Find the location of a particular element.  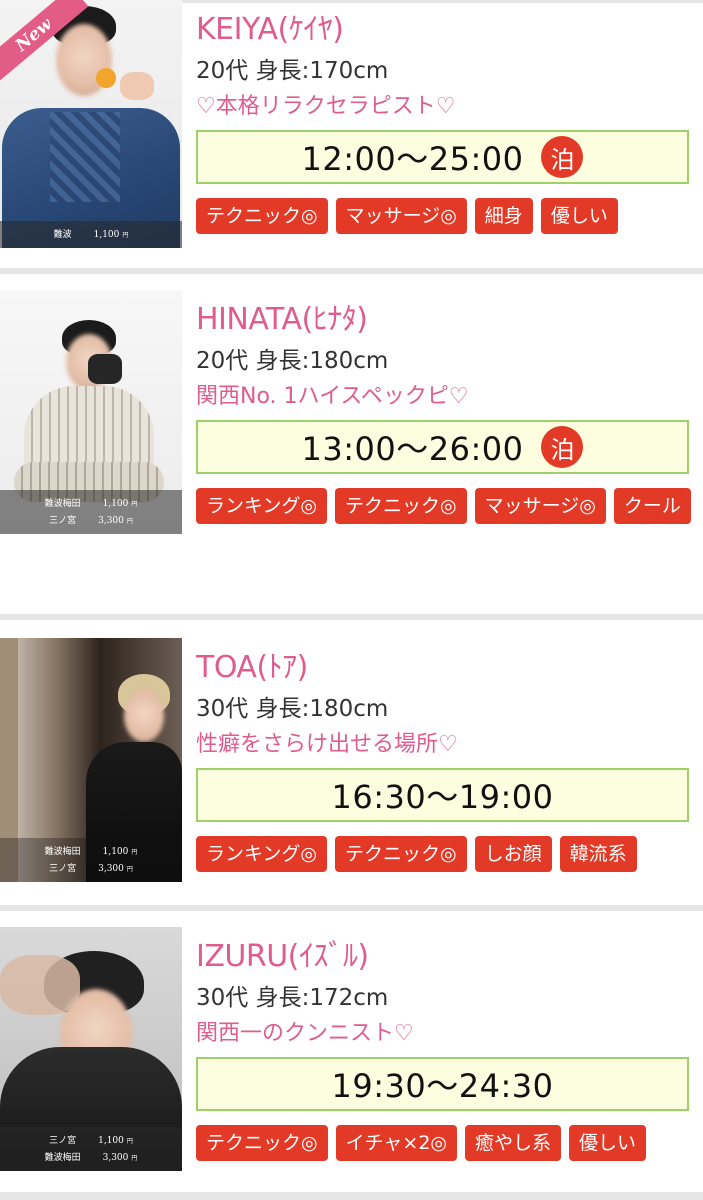

schedule-box: 13:00〜26:00 泊 is located at coordinates (442, 447).